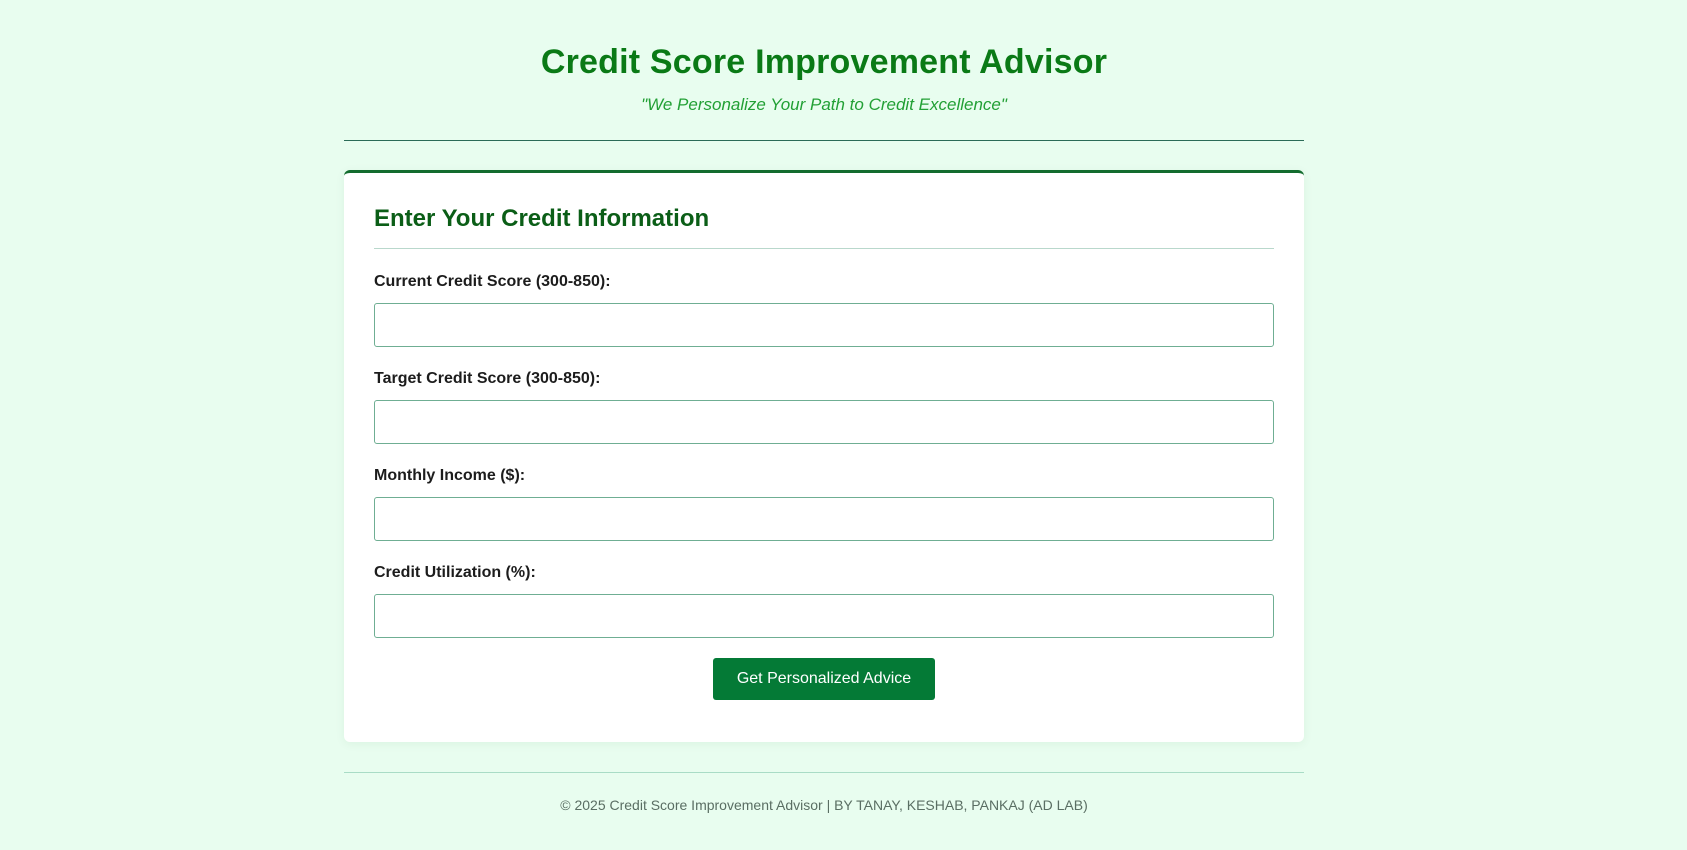 The height and width of the screenshot is (850, 1687). I want to click on target-score-input, so click(824, 422).